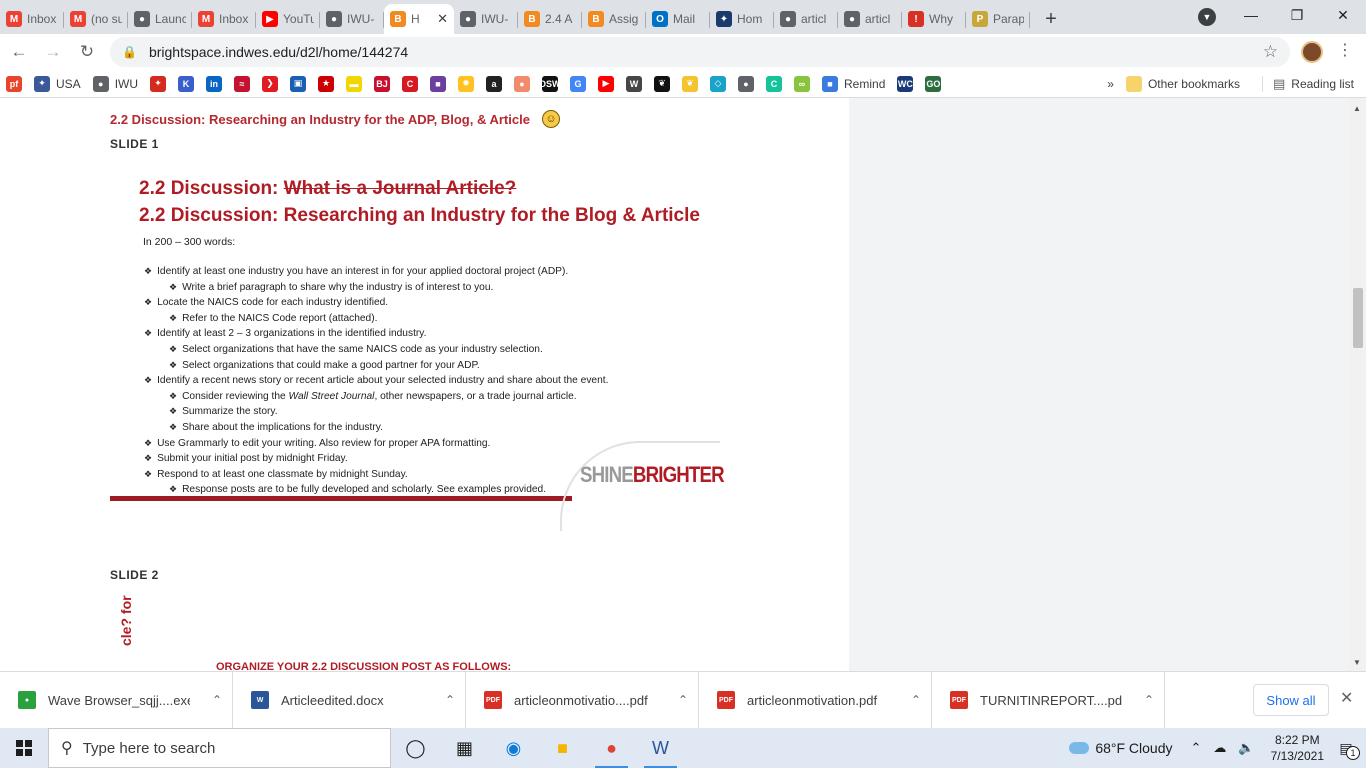 The image size is (1366, 768). What do you see at coordinates (934, 19) in the screenshot?
I see `tab-14: ! Why` at bounding box center [934, 19].